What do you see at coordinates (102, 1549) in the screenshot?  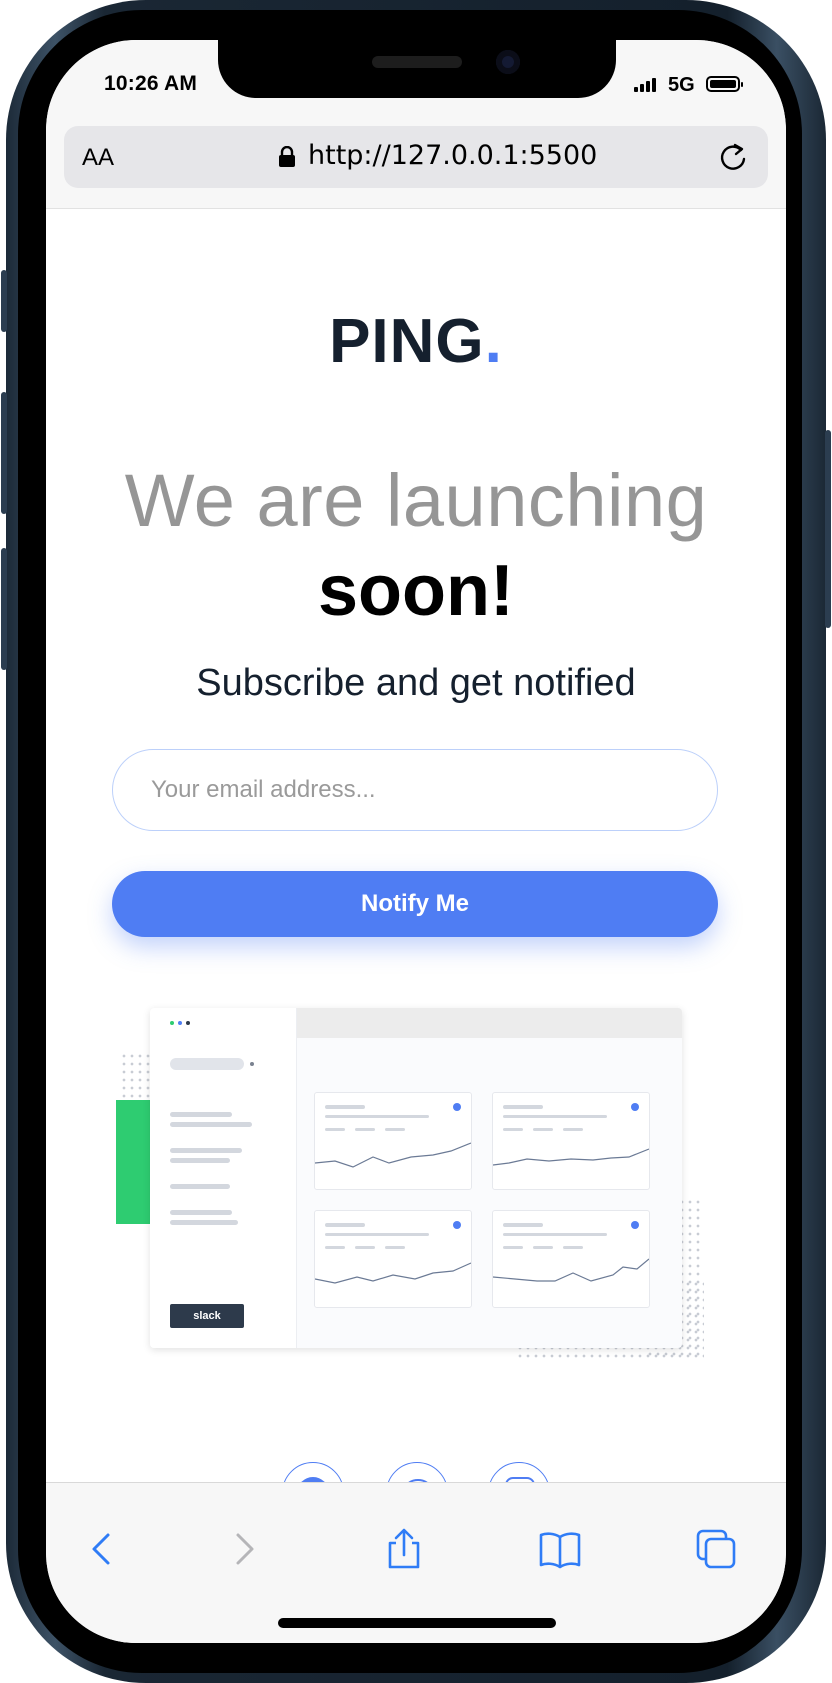 I see `chevron-left-icon` at bounding box center [102, 1549].